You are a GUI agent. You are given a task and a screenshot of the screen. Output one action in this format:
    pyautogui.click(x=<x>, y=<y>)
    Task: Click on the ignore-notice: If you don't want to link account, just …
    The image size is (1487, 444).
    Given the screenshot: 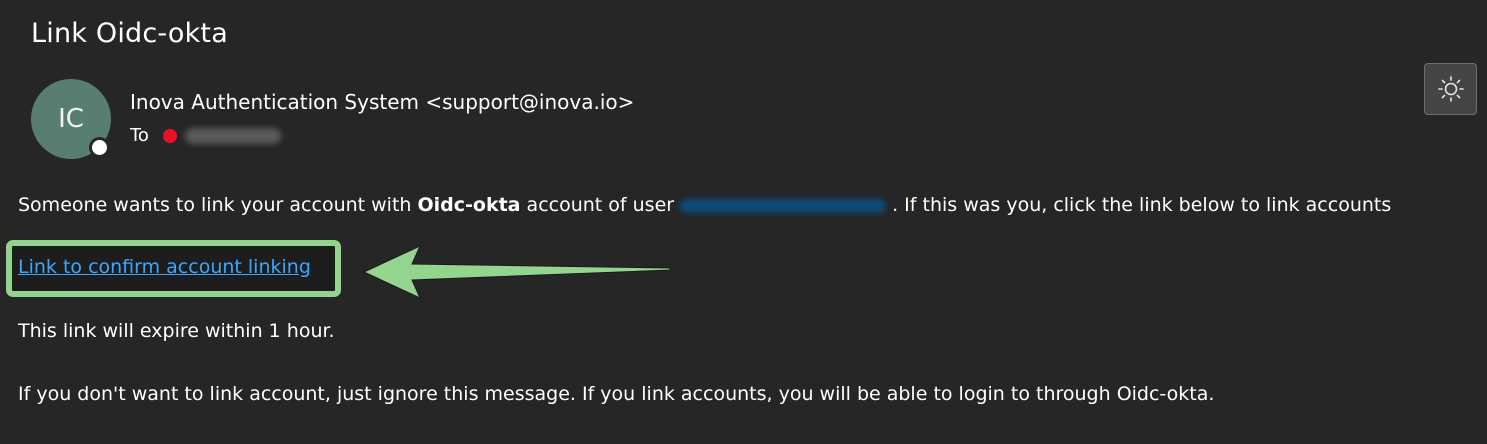 What is the action you would take?
    pyautogui.click(x=616, y=394)
    